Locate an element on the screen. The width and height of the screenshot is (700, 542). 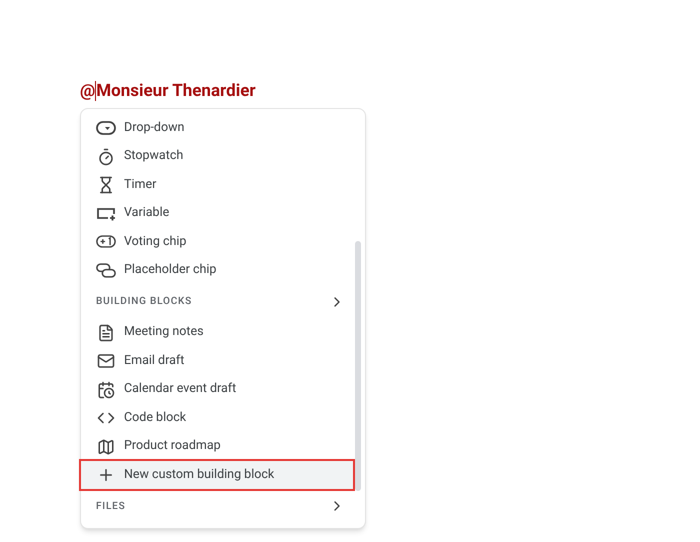
menu-item-label: Meeting notes is located at coordinates (164, 332).